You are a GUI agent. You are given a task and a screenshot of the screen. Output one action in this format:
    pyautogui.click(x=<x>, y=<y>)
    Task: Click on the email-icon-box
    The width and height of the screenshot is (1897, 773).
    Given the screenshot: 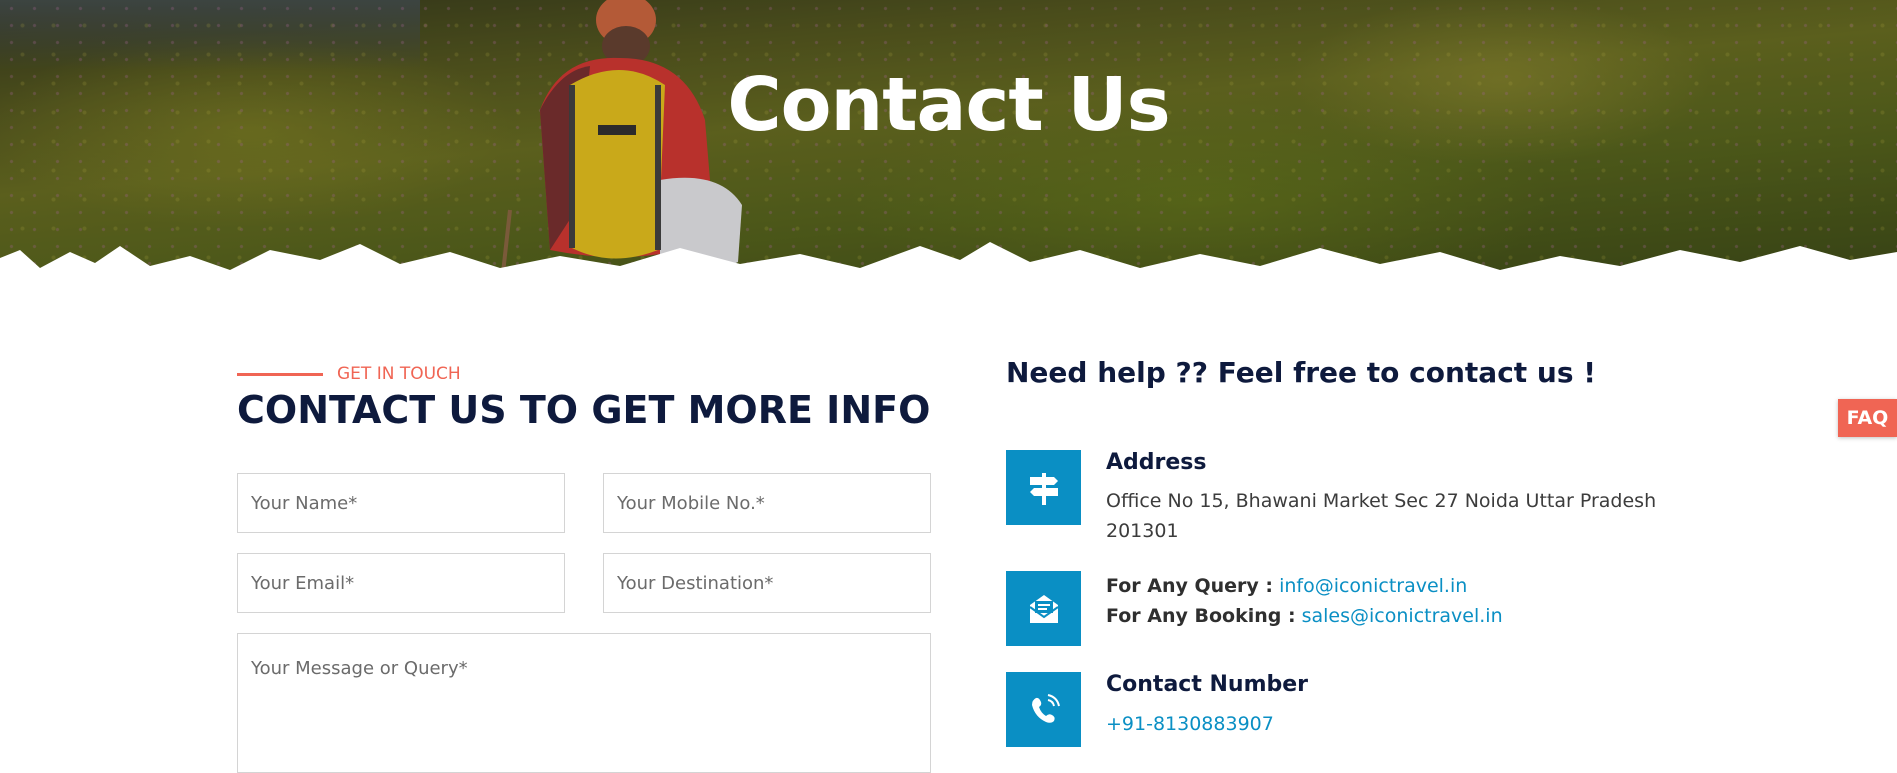 What is the action you would take?
    pyautogui.click(x=1043, y=608)
    